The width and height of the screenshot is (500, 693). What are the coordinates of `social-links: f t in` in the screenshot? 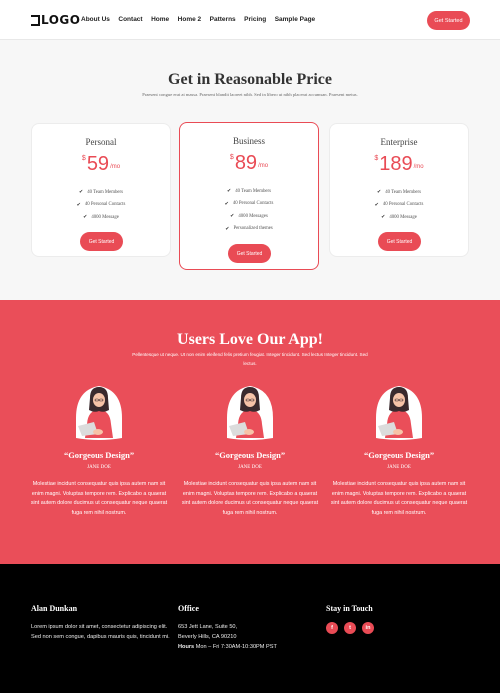 It's located at (386, 628).